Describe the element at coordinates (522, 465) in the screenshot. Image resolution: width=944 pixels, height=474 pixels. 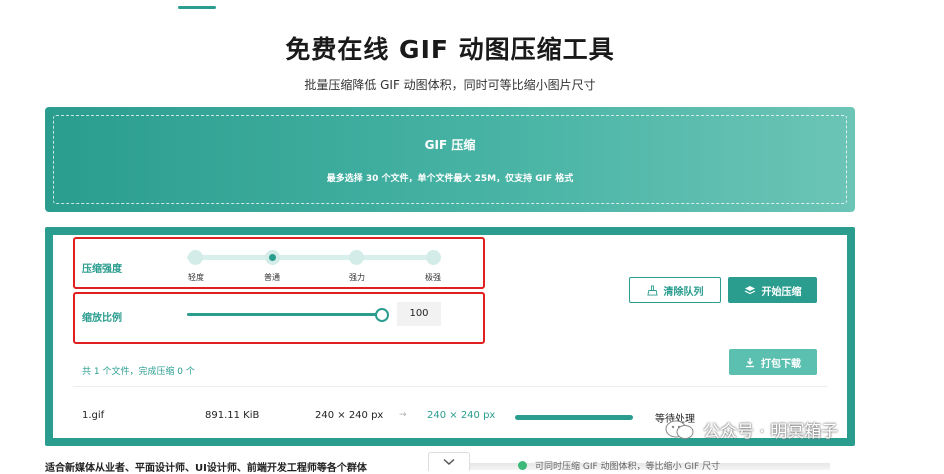
I see `check-icon` at that location.